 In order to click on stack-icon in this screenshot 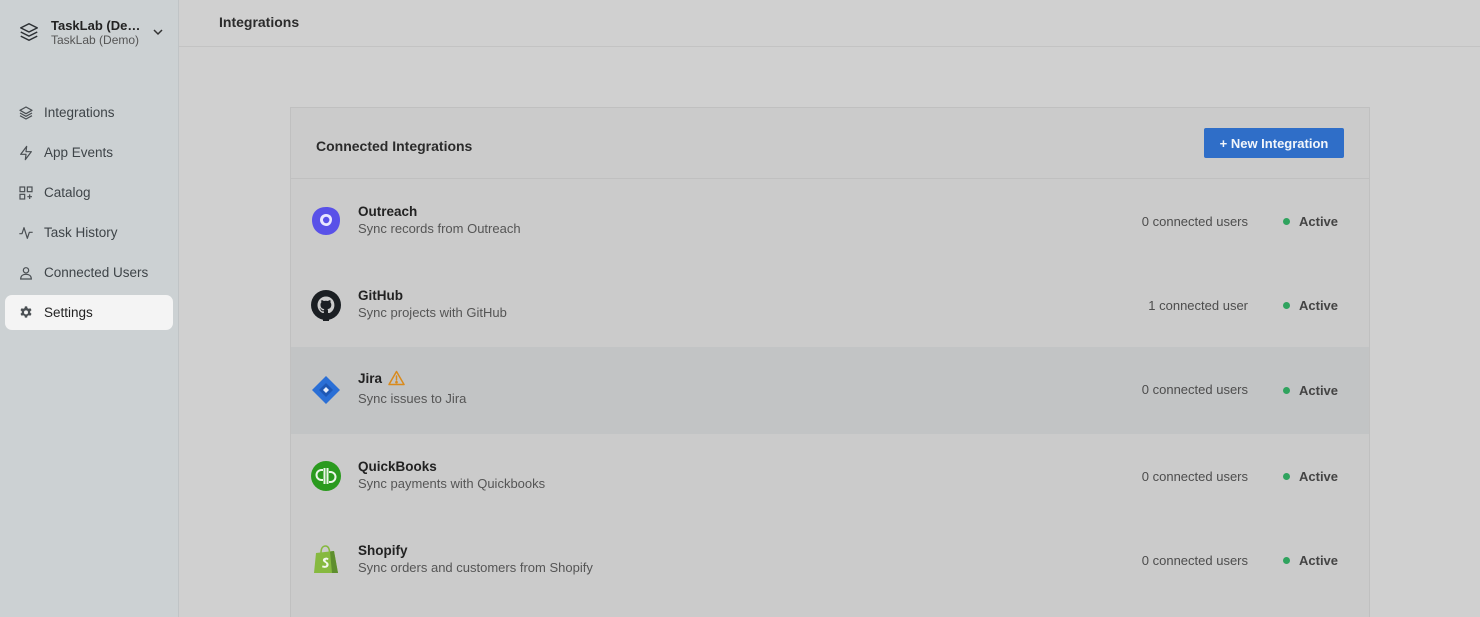, I will do `click(29, 32)`.